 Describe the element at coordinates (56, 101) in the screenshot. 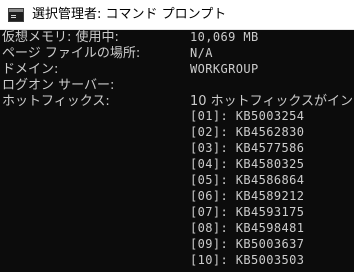

I see `console-line-label: ホットフィックス:` at that location.